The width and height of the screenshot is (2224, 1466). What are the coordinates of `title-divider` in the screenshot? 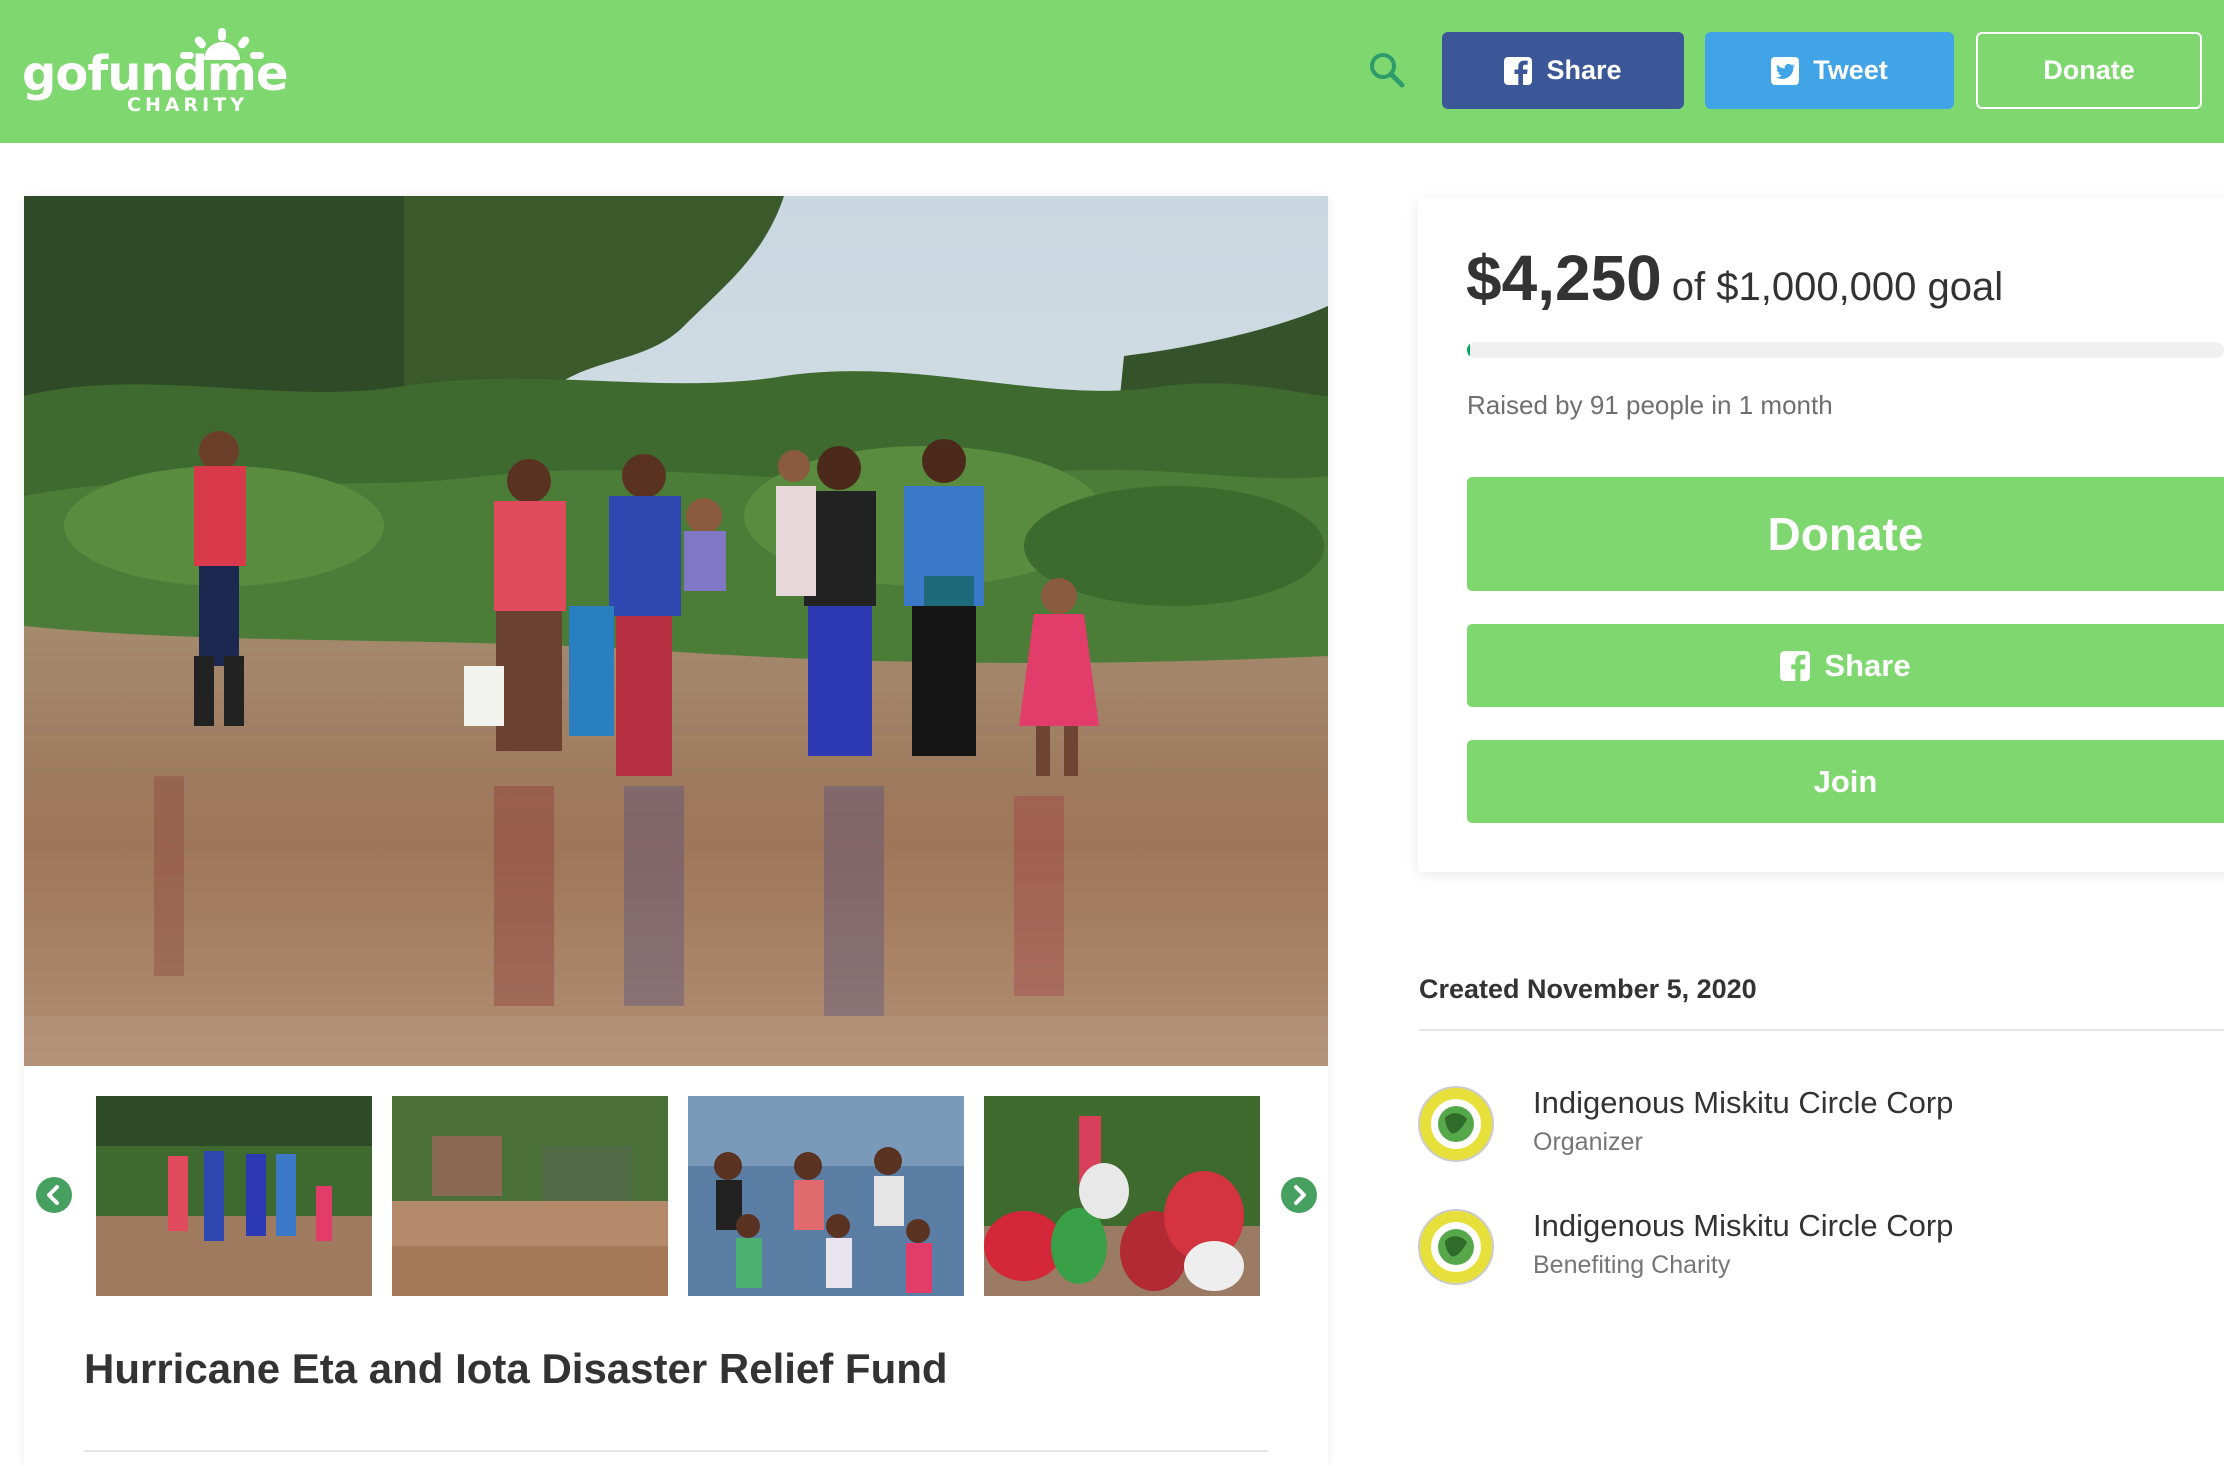 It's located at (676, 1451).